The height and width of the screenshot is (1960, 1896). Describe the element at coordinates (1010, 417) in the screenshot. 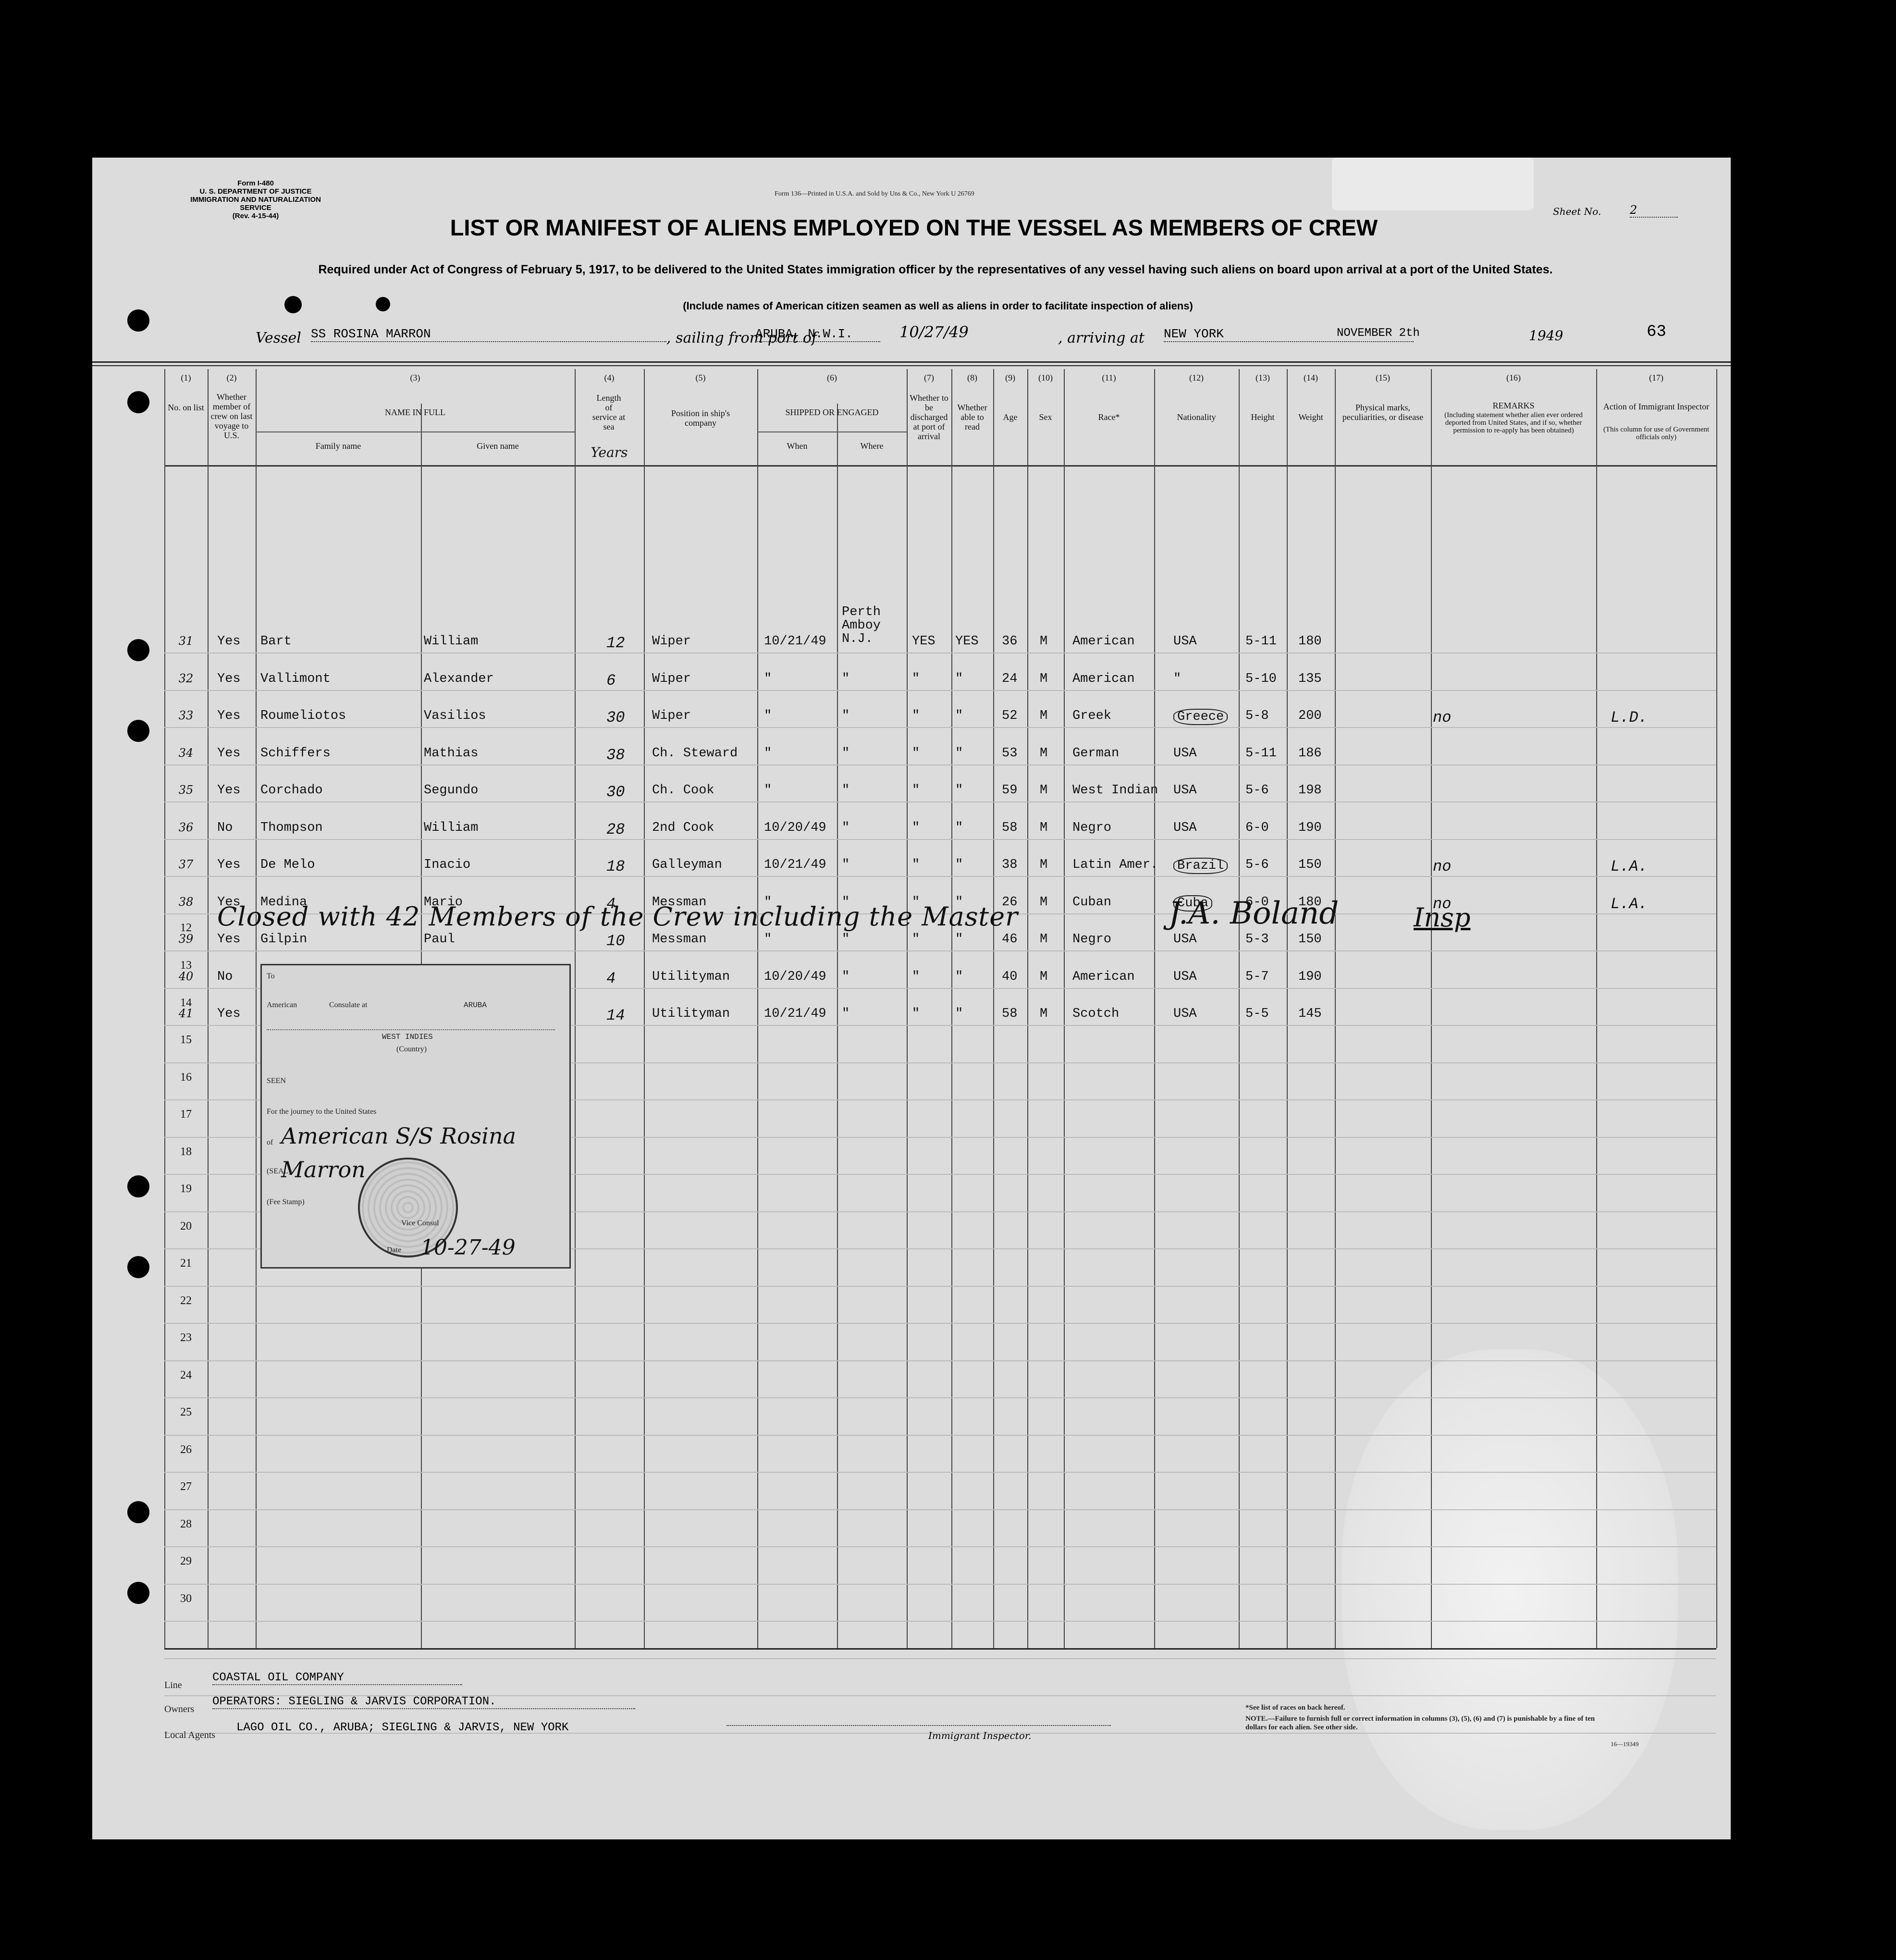

I see `col-header-age: Age` at that location.